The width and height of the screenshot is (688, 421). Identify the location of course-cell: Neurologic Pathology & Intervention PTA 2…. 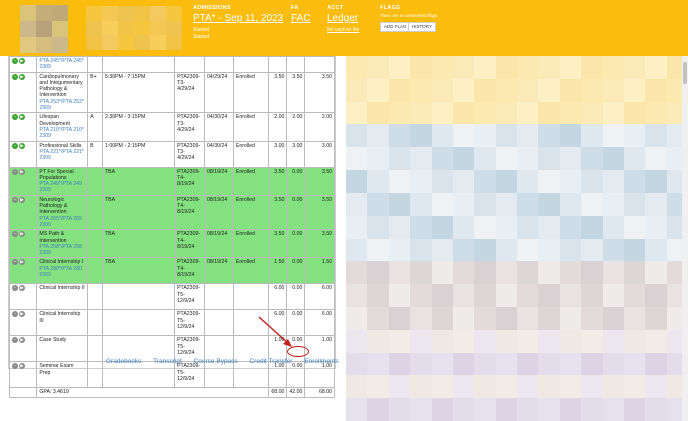
(62, 212).